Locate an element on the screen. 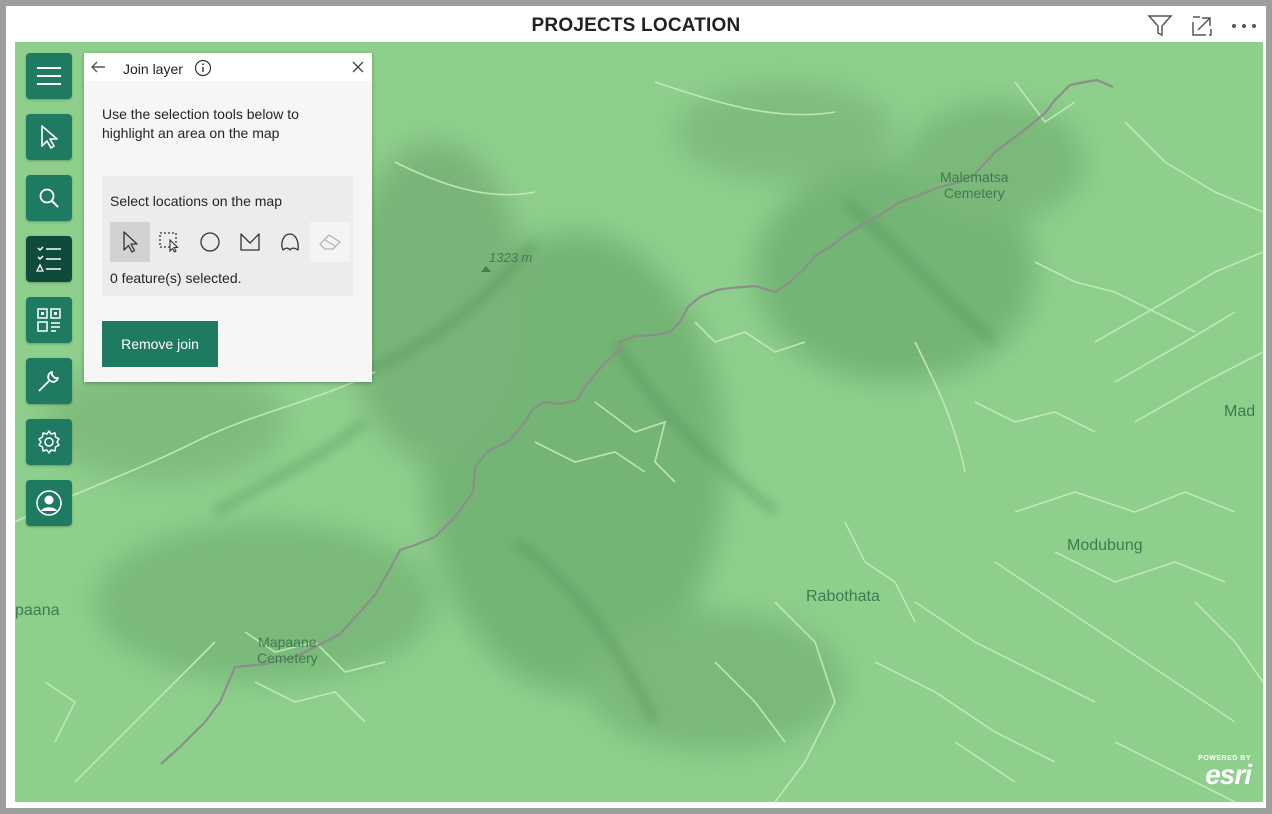 The height and width of the screenshot is (814, 1272). grid-analysis-icon is located at coordinates (49, 320).